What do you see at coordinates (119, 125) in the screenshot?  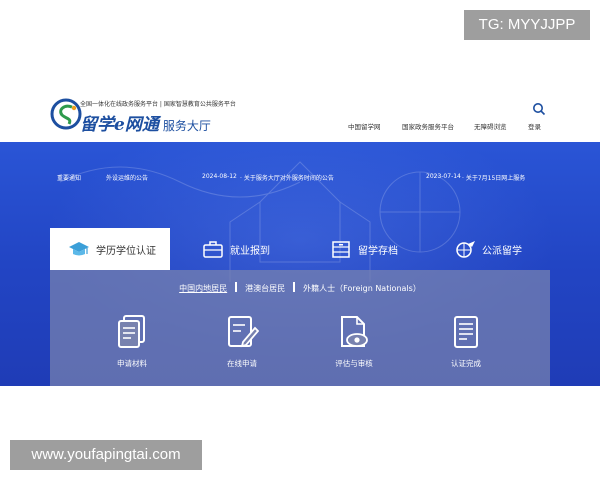 I see `brand-main: 留学e网通` at bounding box center [119, 125].